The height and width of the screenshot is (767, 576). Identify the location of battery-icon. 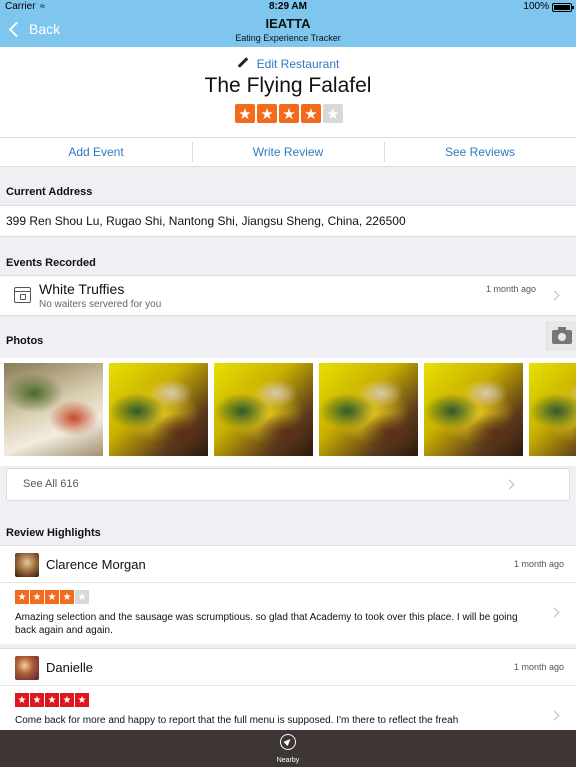
(563, 7).